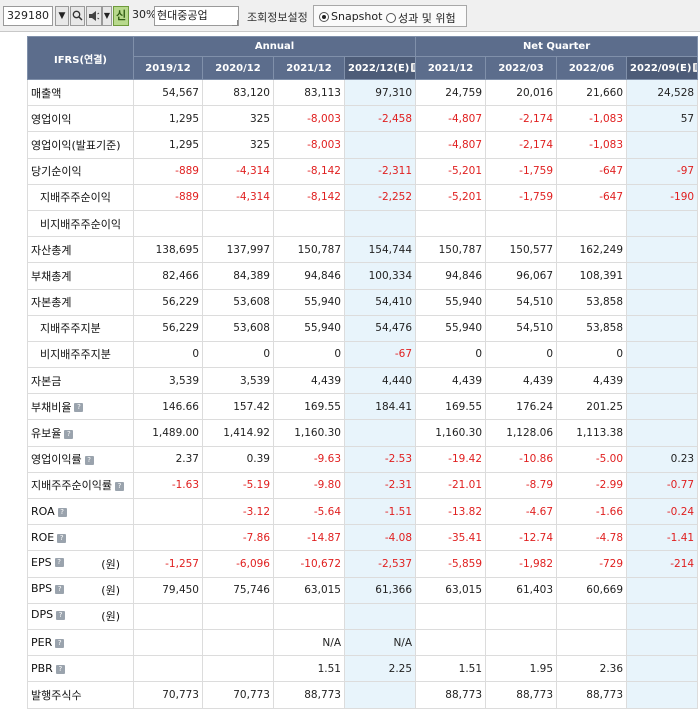  I want to click on row-unit: (원), so click(110, 617).